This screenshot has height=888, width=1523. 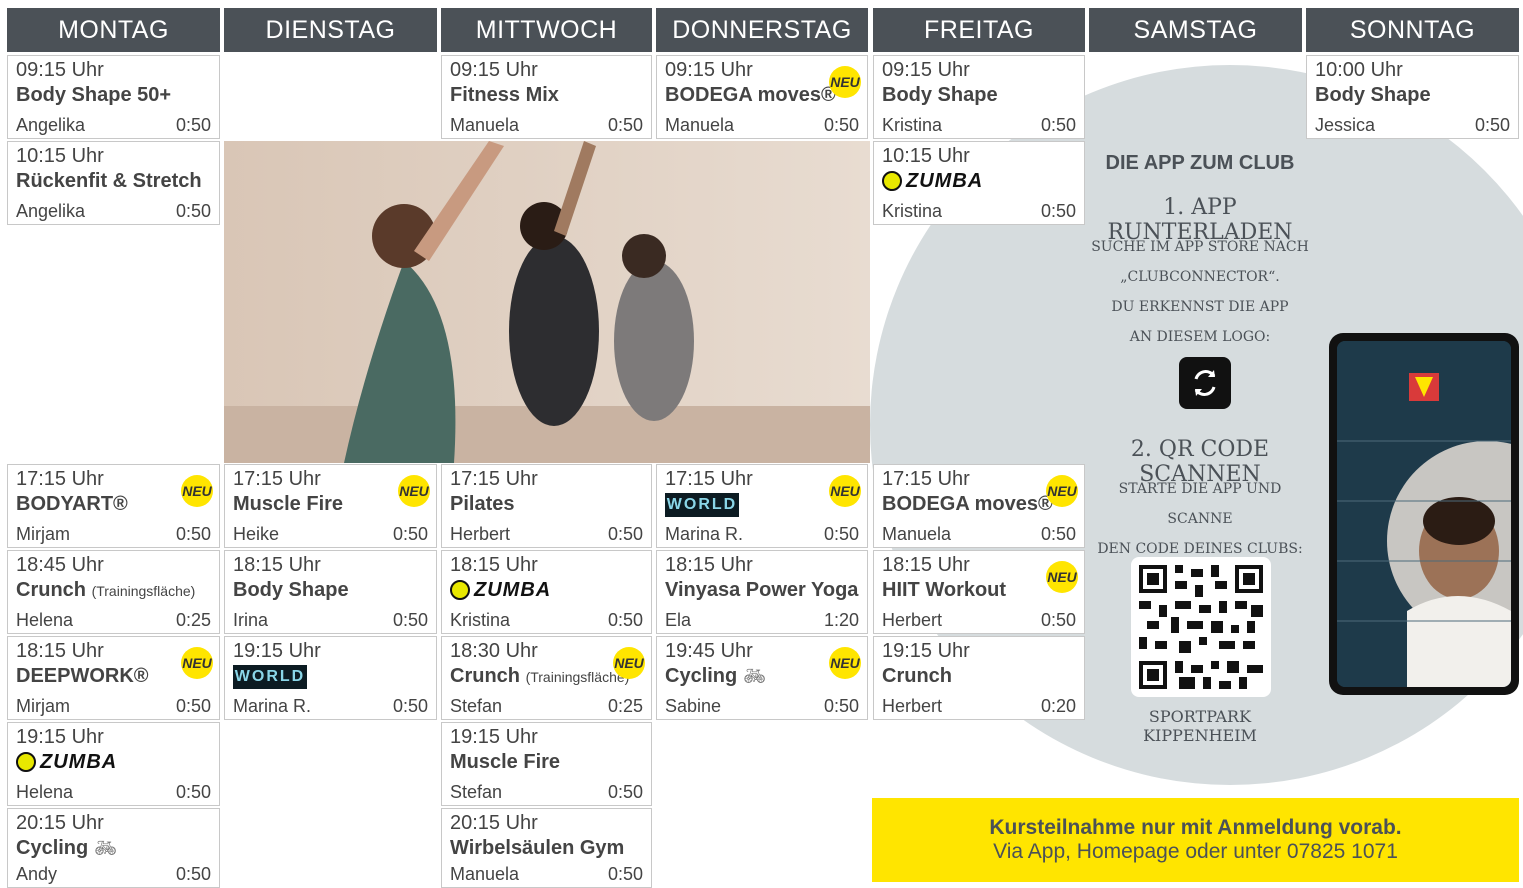 What do you see at coordinates (330, 30) in the screenshot?
I see `day-header-tuesday: DIENSTAG` at bounding box center [330, 30].